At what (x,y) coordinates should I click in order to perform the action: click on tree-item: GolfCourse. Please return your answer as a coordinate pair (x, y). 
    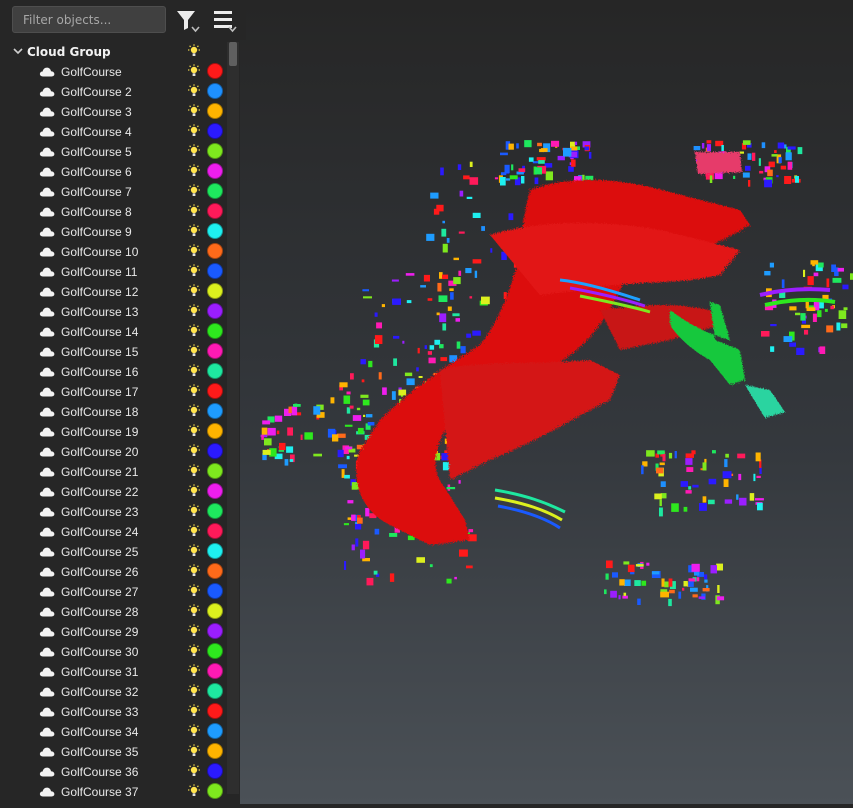
    Looking at the image, I should click on (113, 72).